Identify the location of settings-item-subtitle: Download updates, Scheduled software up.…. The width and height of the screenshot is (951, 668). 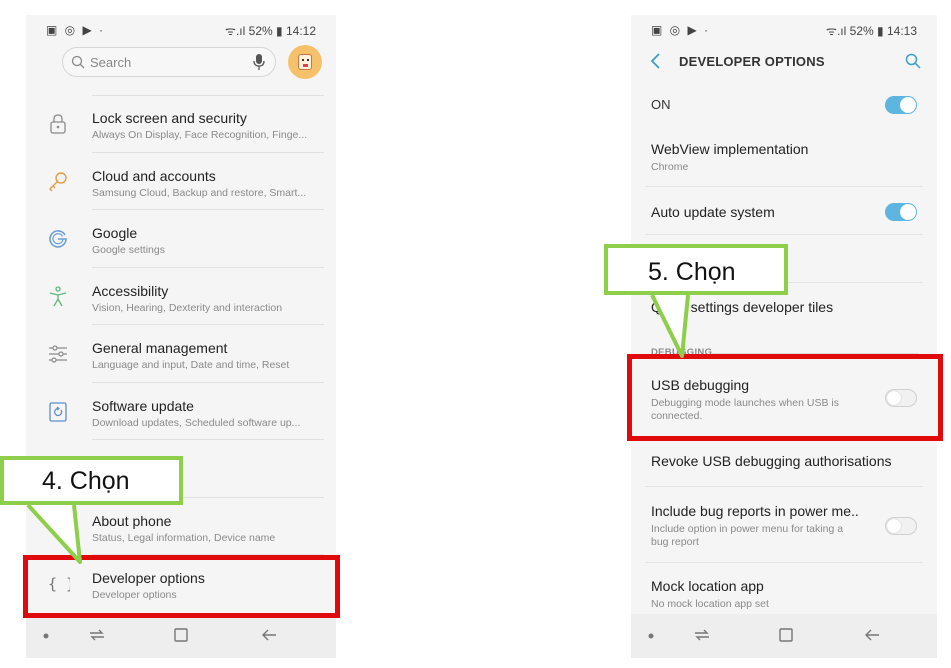
(196, 422).